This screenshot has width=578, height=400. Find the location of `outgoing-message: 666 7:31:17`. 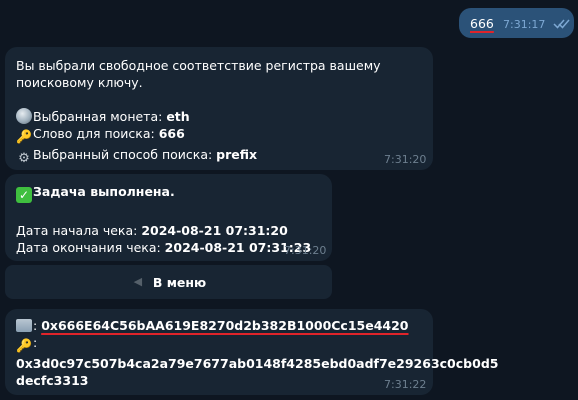

outgoing-message: 666 7:31:17 is located at coordinates (516, 23).